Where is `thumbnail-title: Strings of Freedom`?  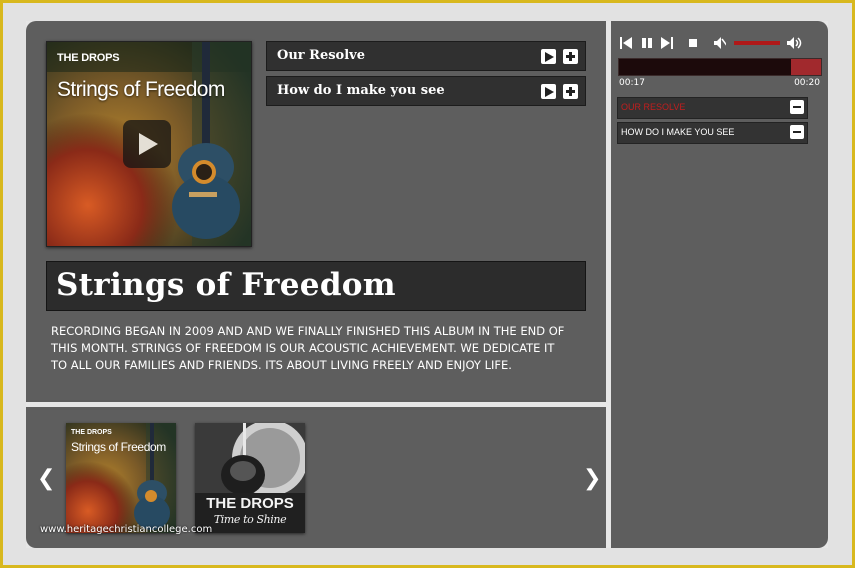
thumbnail-title: Strings of Freedom is located at coordinates (118, 447).